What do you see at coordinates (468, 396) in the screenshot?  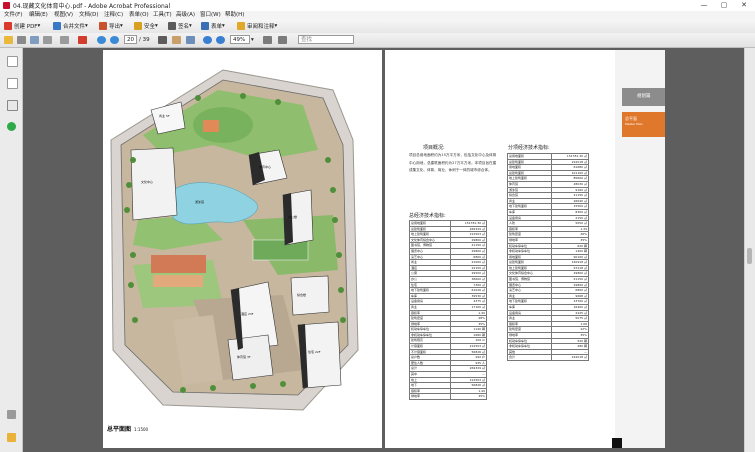 I see `indicator-value: 35%` at bounding box center [468, 396].